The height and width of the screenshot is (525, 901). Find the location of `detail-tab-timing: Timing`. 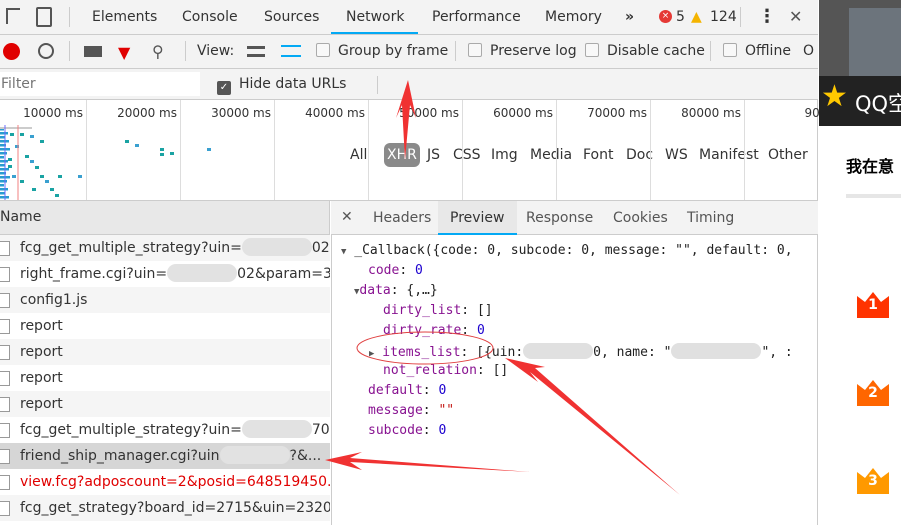

detail-tab-timing: Timing is located at coordinates (710, 218).